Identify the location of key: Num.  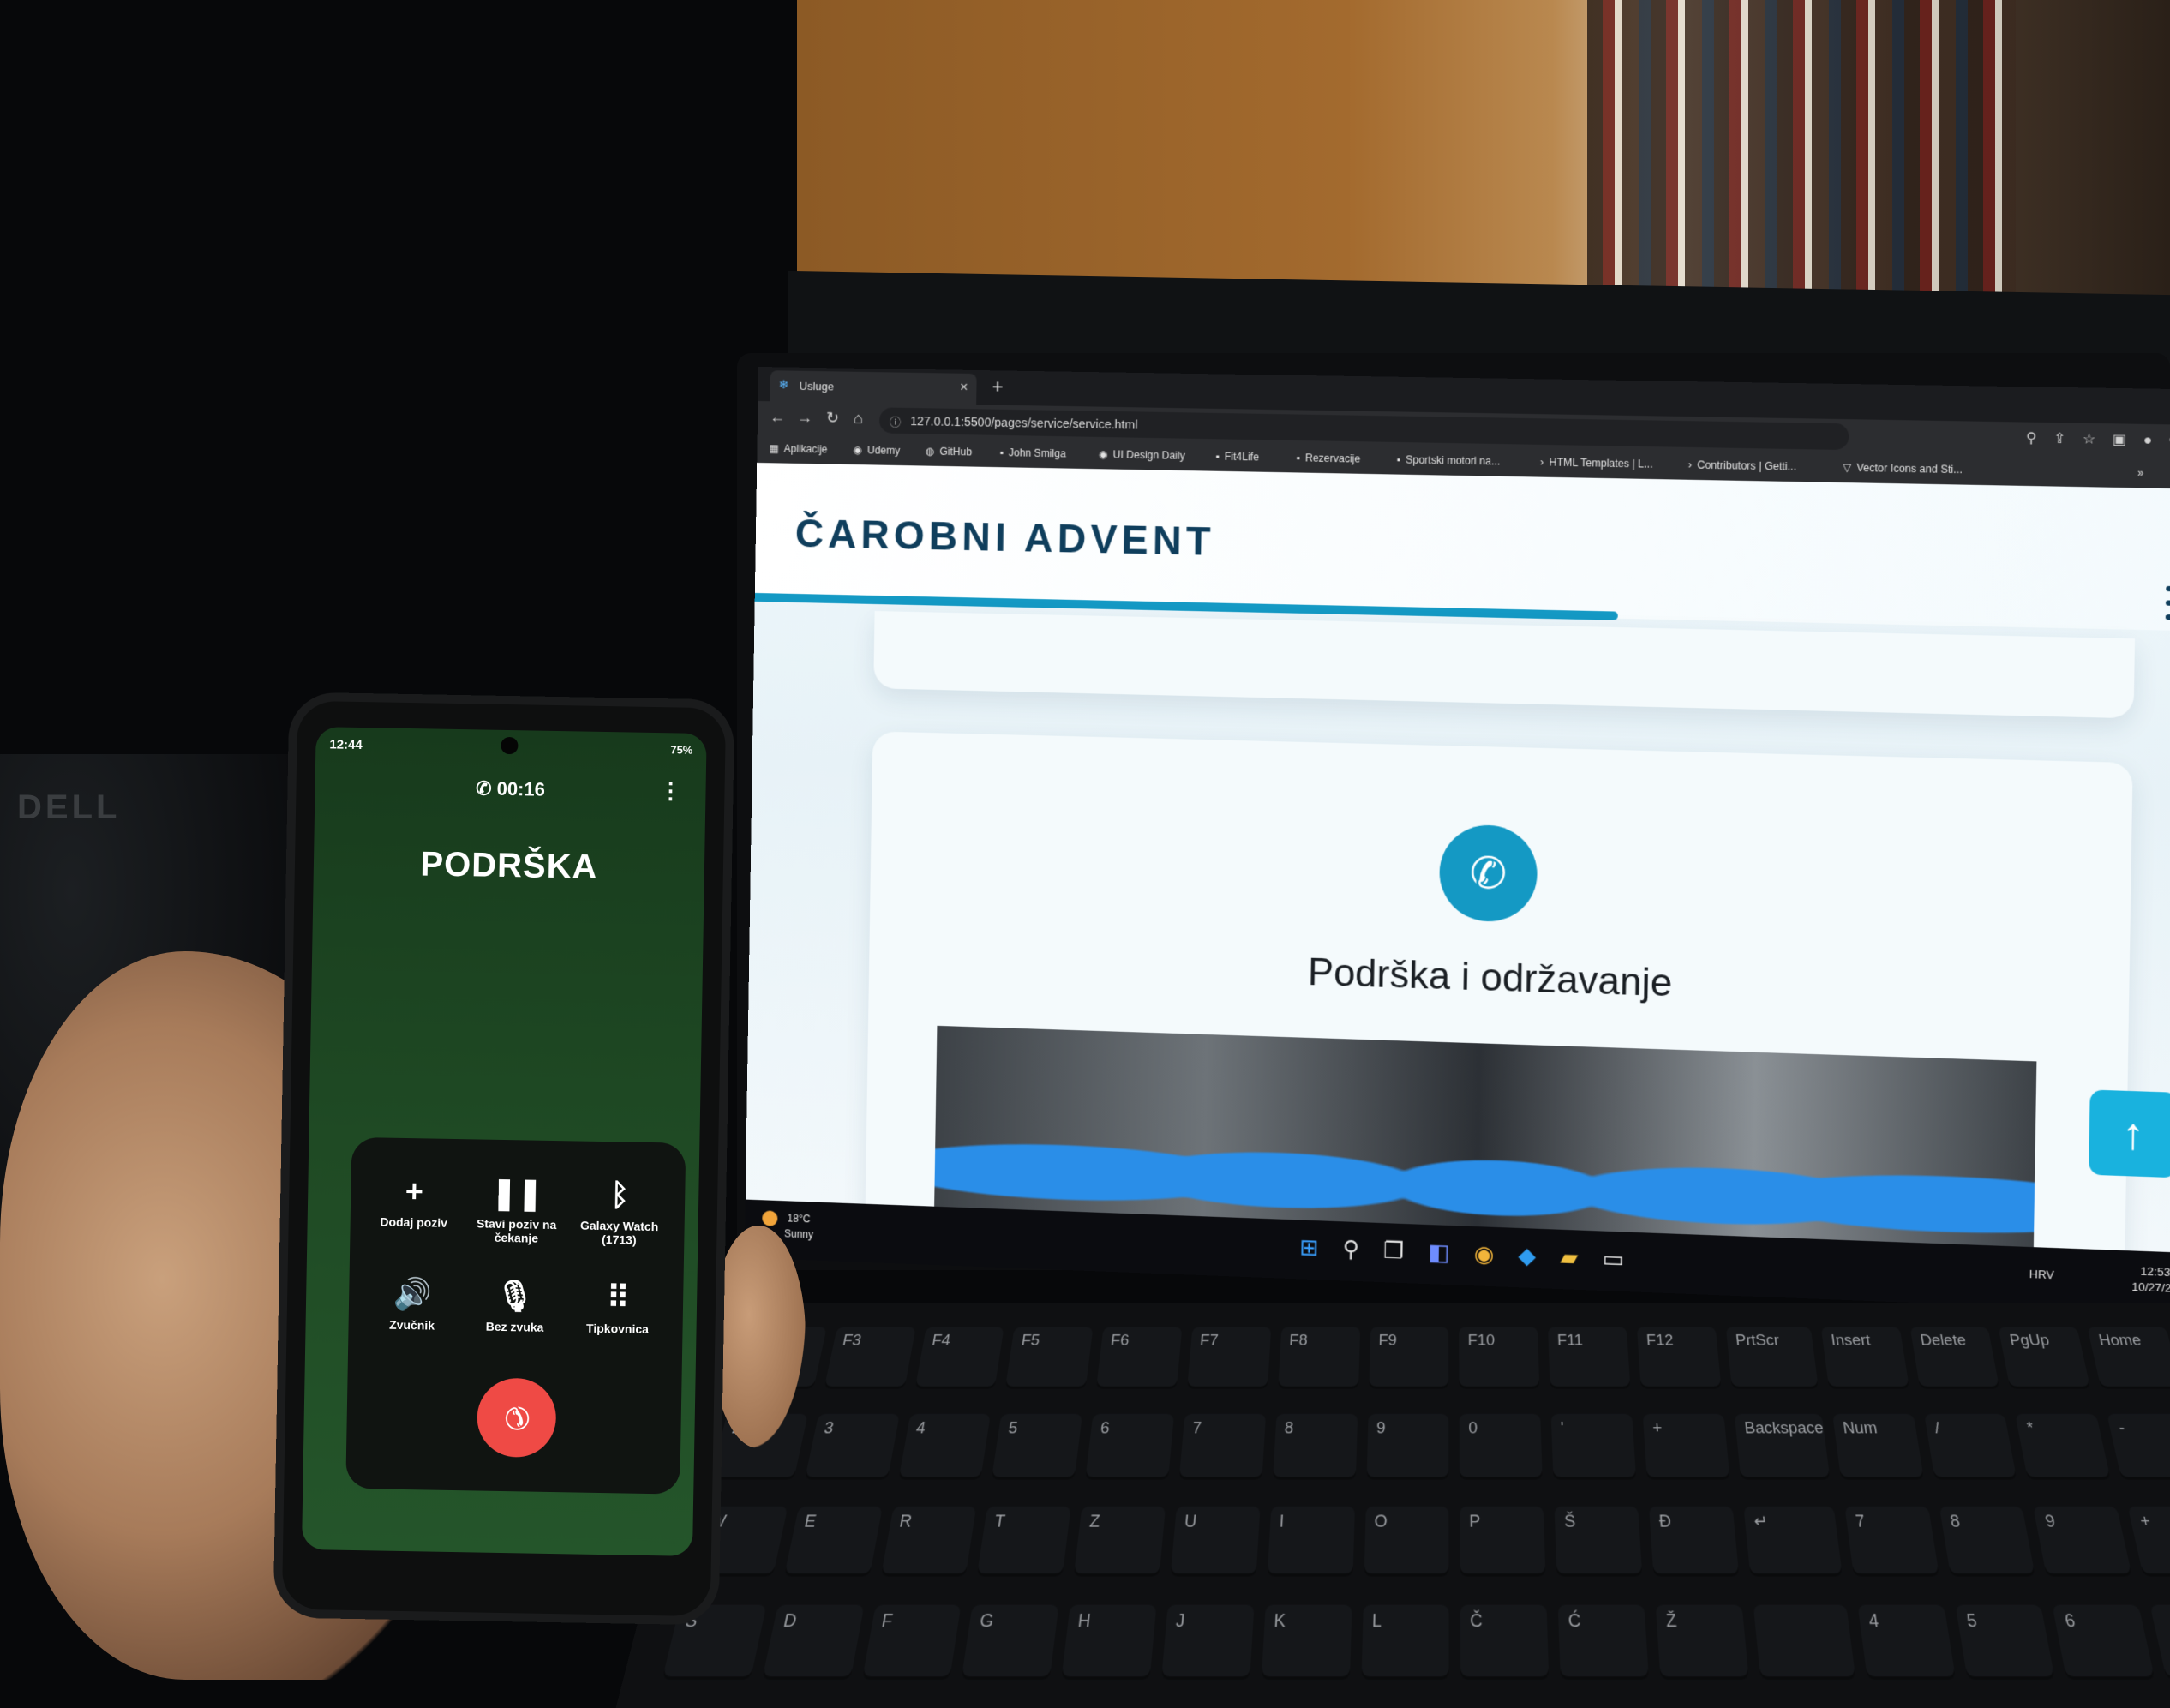
(1877, 1446).